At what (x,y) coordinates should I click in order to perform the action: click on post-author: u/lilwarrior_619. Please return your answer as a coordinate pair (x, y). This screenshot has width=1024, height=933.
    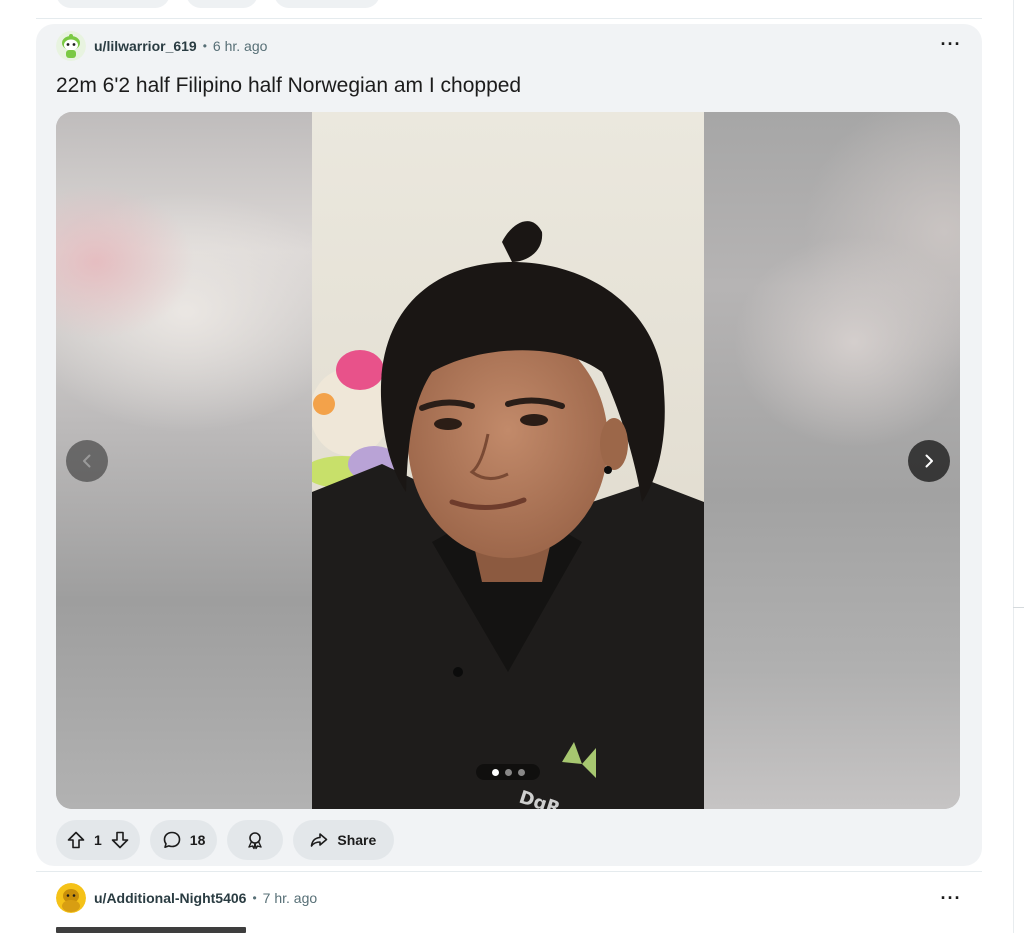
    Looking at the image, I should click on (145, 46).